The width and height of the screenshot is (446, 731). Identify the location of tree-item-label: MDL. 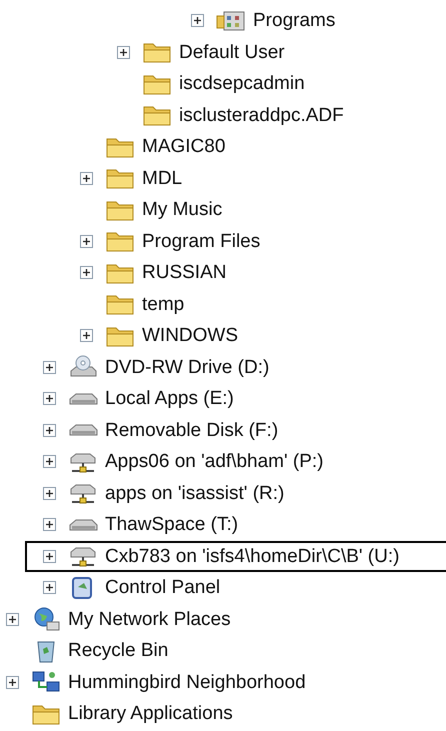
(162, 178).